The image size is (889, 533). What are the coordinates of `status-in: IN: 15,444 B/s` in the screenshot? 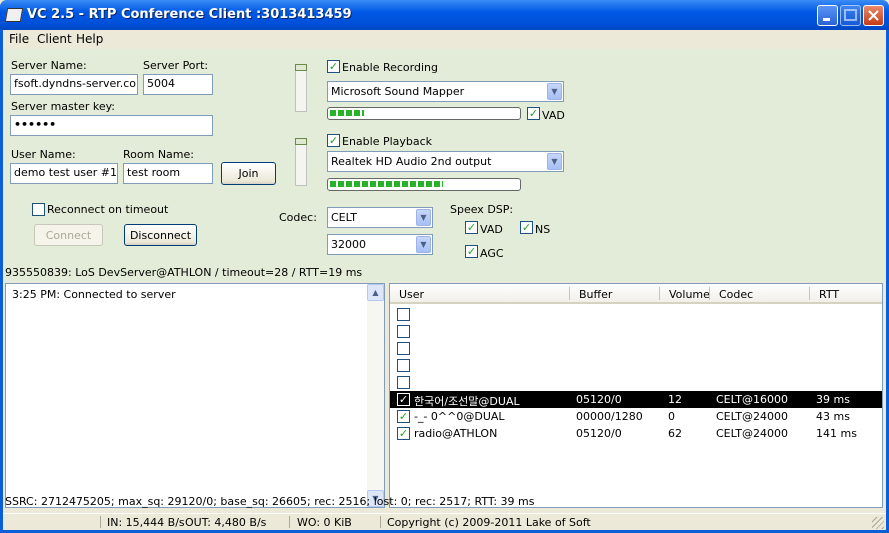 It's located at (146, 522).